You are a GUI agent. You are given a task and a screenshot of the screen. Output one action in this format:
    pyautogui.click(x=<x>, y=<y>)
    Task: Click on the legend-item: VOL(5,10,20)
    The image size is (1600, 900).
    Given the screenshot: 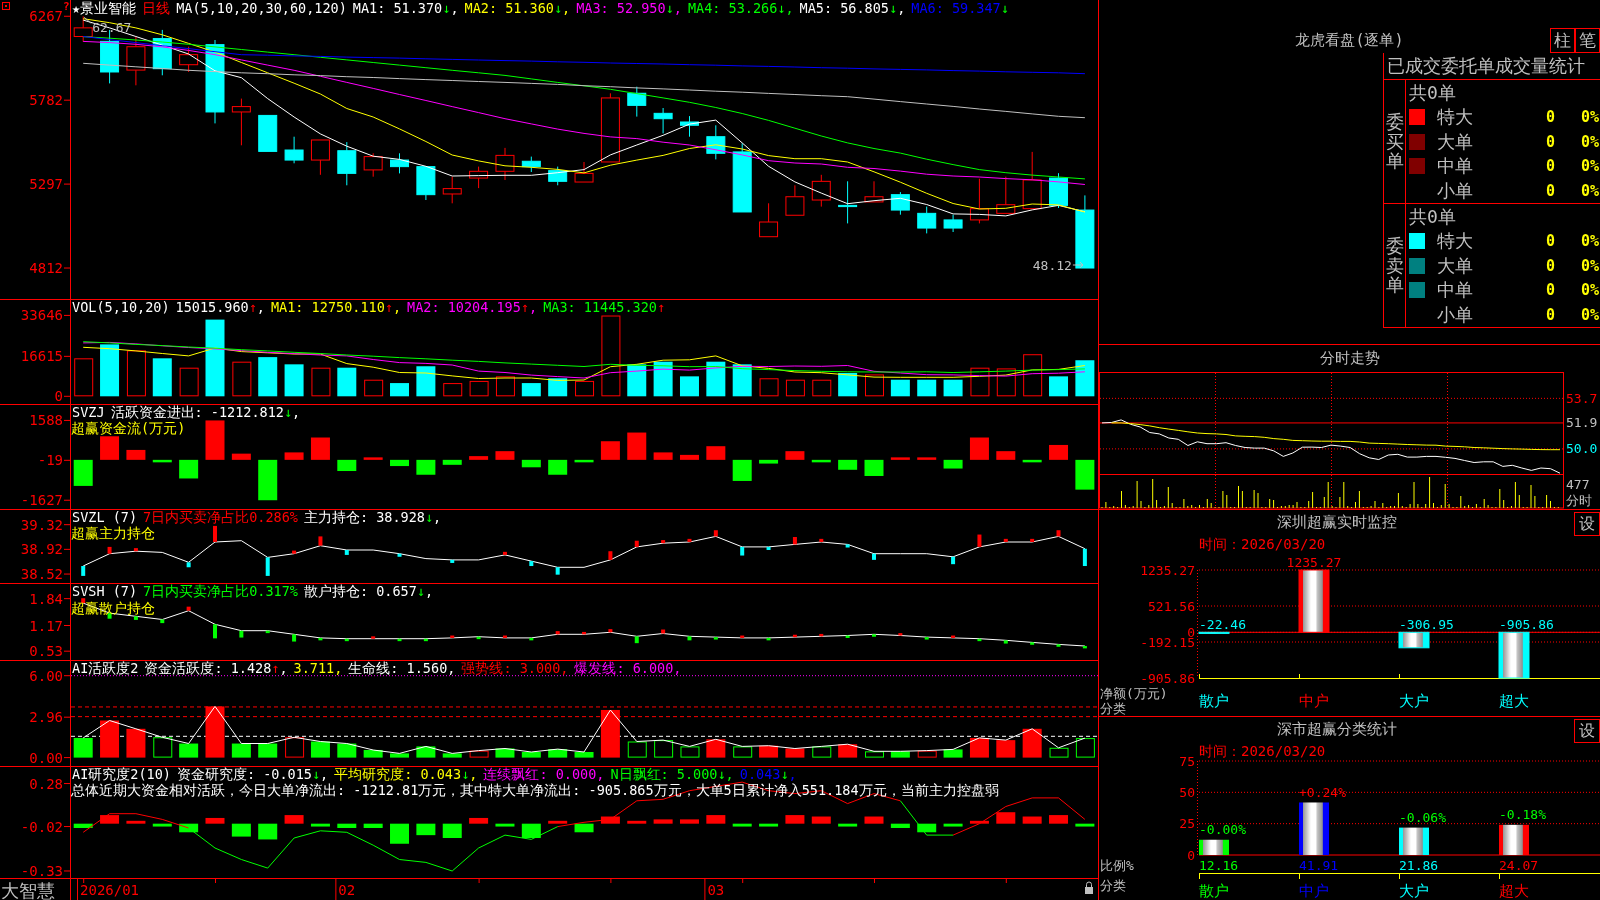 What is the action you would take?
    pyautogui.click(x=121, y=307)
    